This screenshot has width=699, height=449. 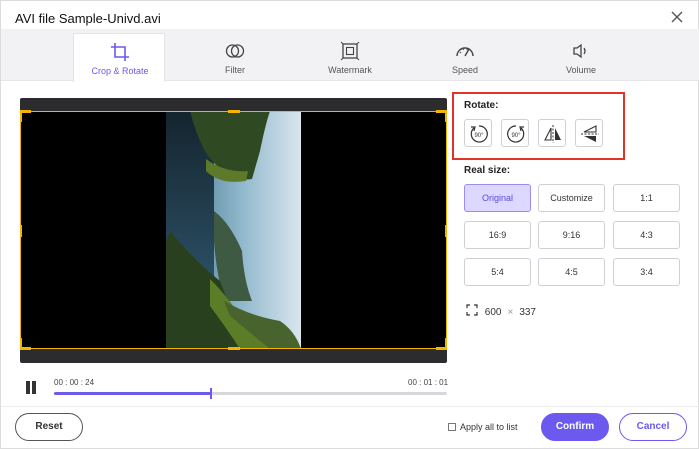 I want to click on confirm-button: Confirm, so click(x=575, y=427).